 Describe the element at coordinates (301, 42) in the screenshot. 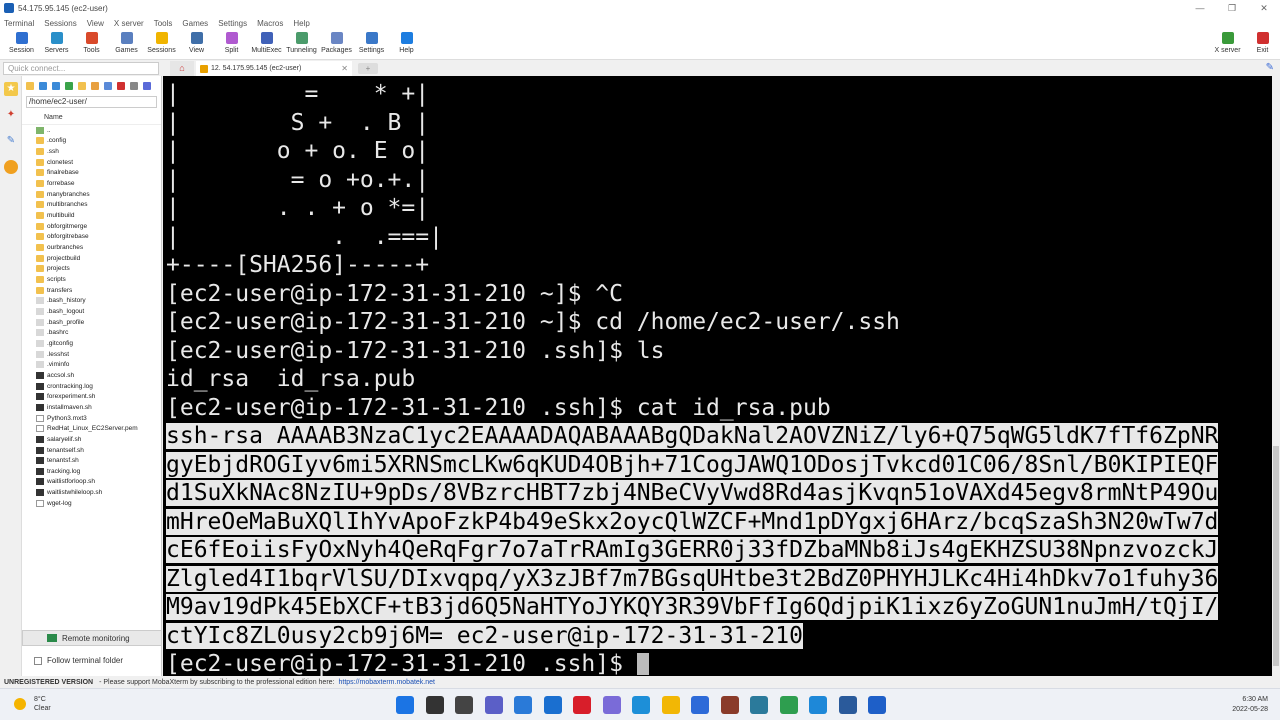

I see `toolbar-tunneling-button: Tunneling` at that location.